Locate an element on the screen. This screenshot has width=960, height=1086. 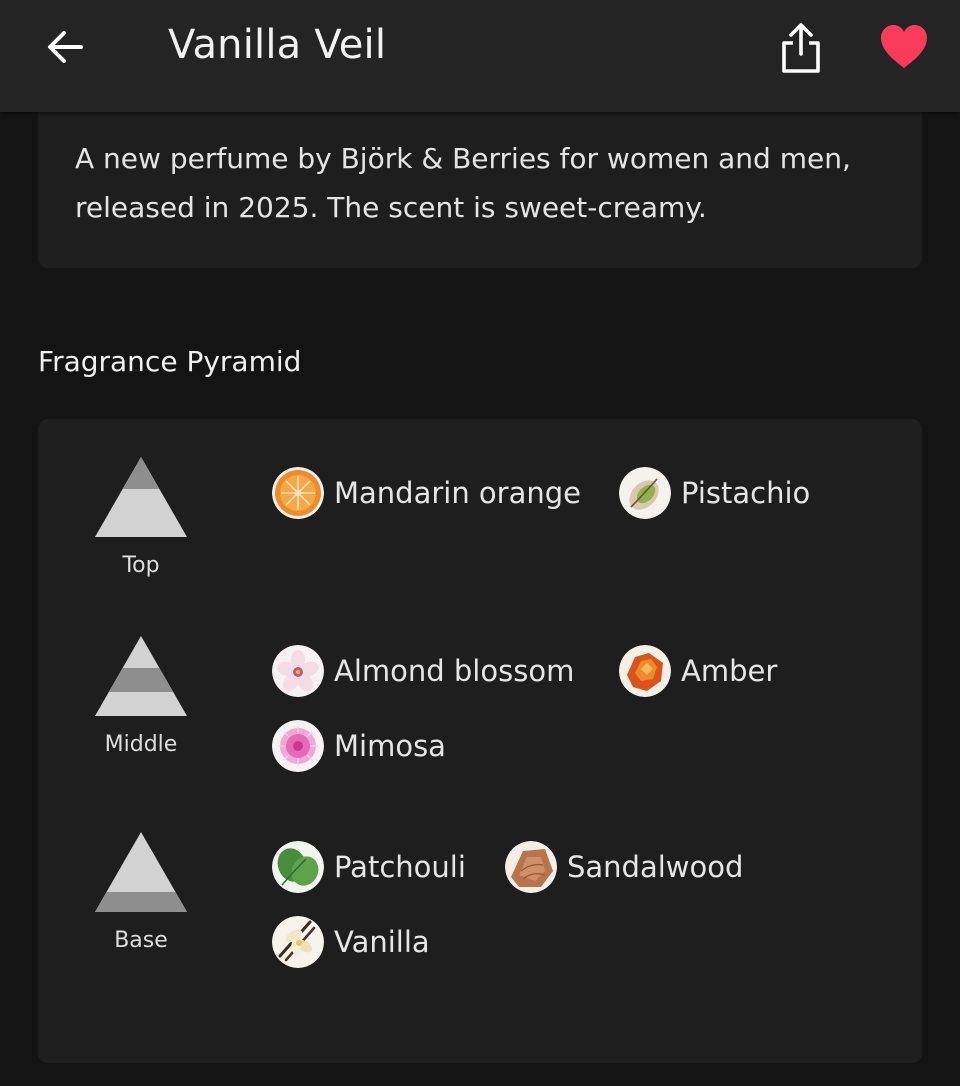
patchouli-icon is located at coordinates (298, 867).